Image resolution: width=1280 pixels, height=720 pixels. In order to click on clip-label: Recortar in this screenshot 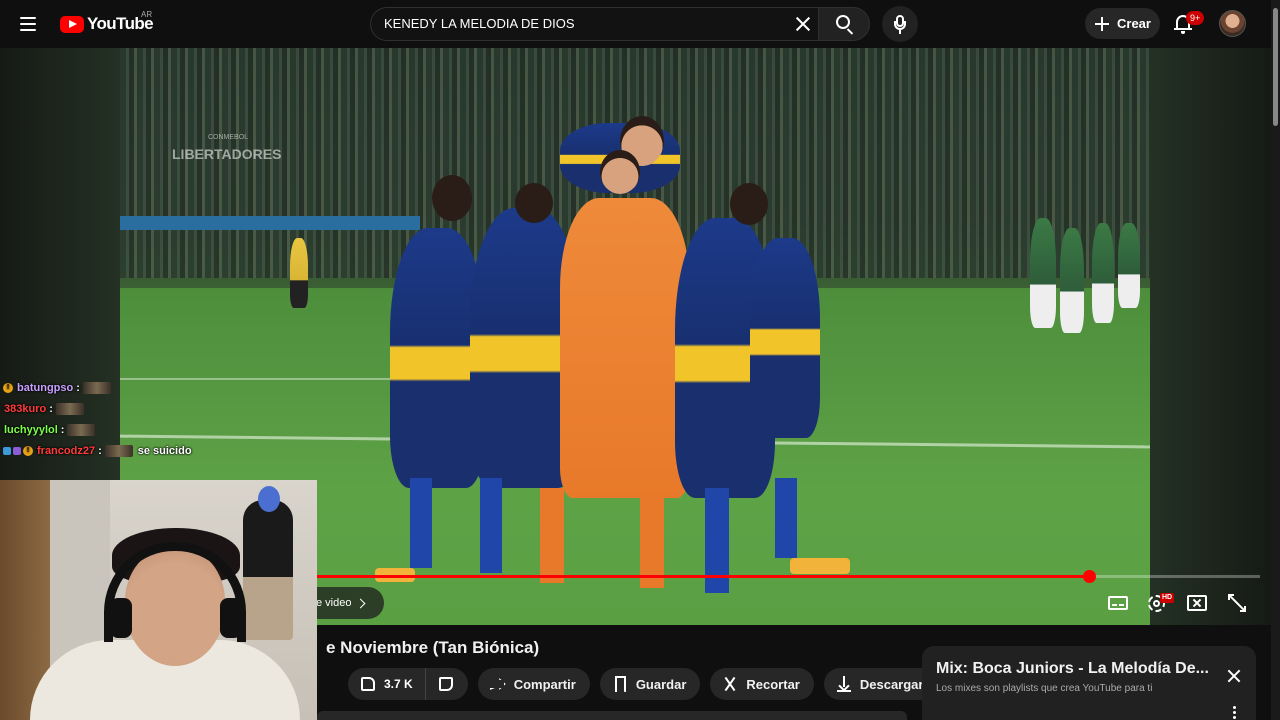, I will do `click(773, 684)`.